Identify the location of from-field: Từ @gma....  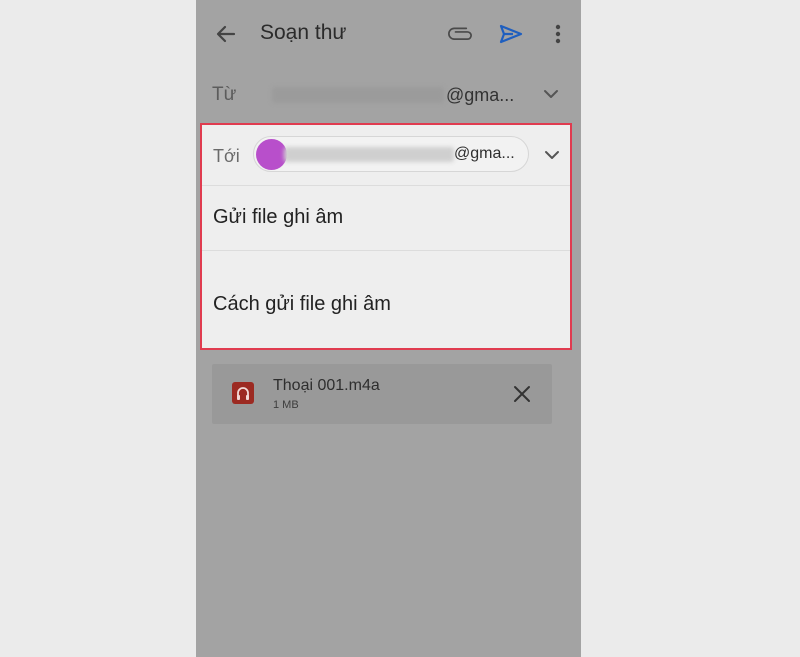
(388, 94).